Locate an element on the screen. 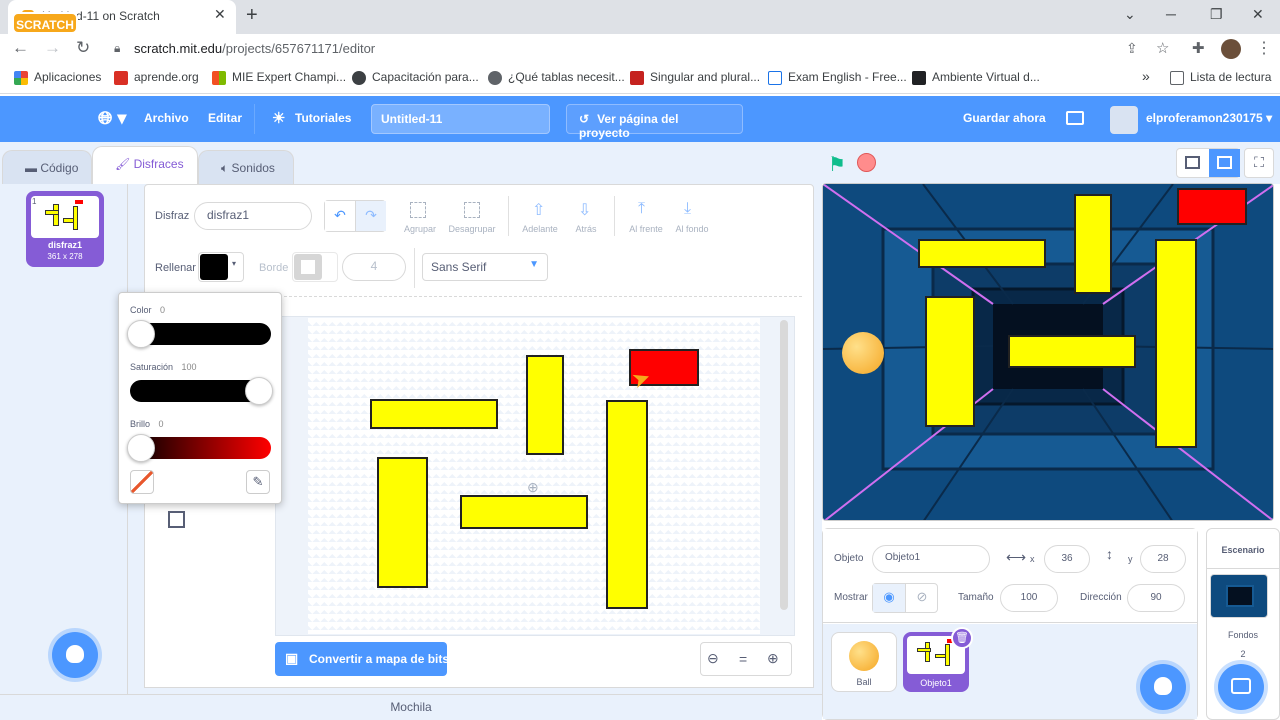 Image resolution: width=1280 pixels, height=720 pixels. brightness-slider-knob is located at coordinates (141, 448).